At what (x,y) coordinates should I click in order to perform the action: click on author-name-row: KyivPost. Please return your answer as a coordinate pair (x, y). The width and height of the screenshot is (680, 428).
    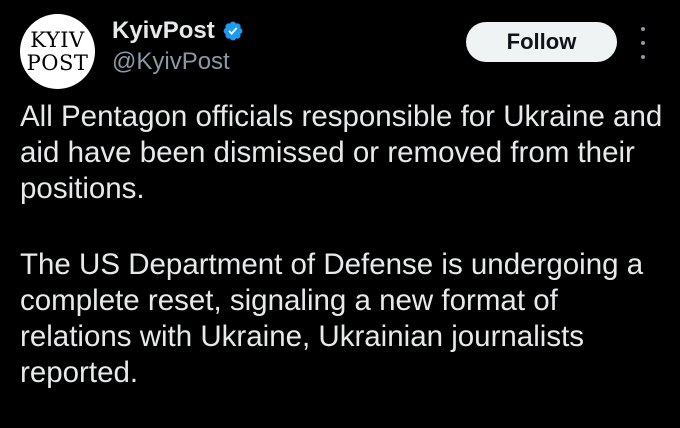
    Looking at the image, I should click on (178, 31).